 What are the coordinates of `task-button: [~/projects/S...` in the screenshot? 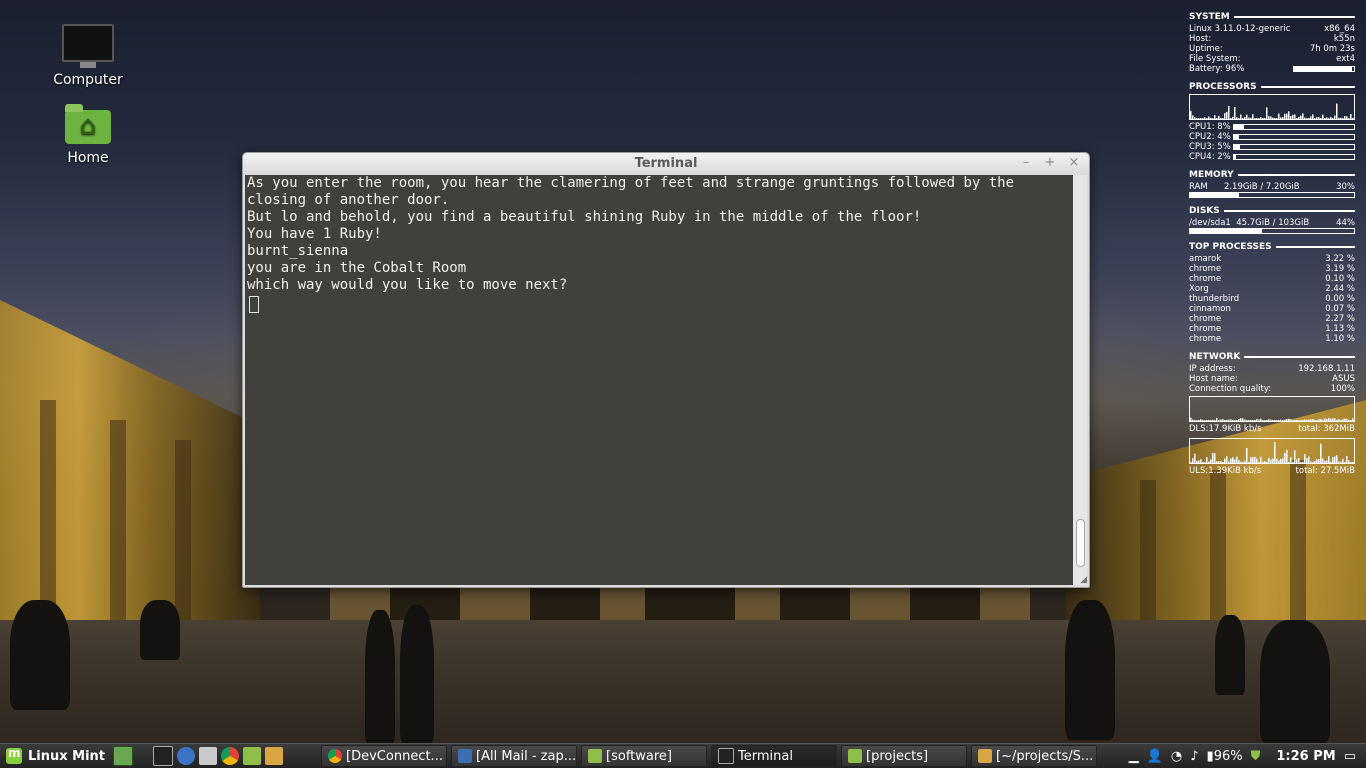 It's located at (1034, 756).